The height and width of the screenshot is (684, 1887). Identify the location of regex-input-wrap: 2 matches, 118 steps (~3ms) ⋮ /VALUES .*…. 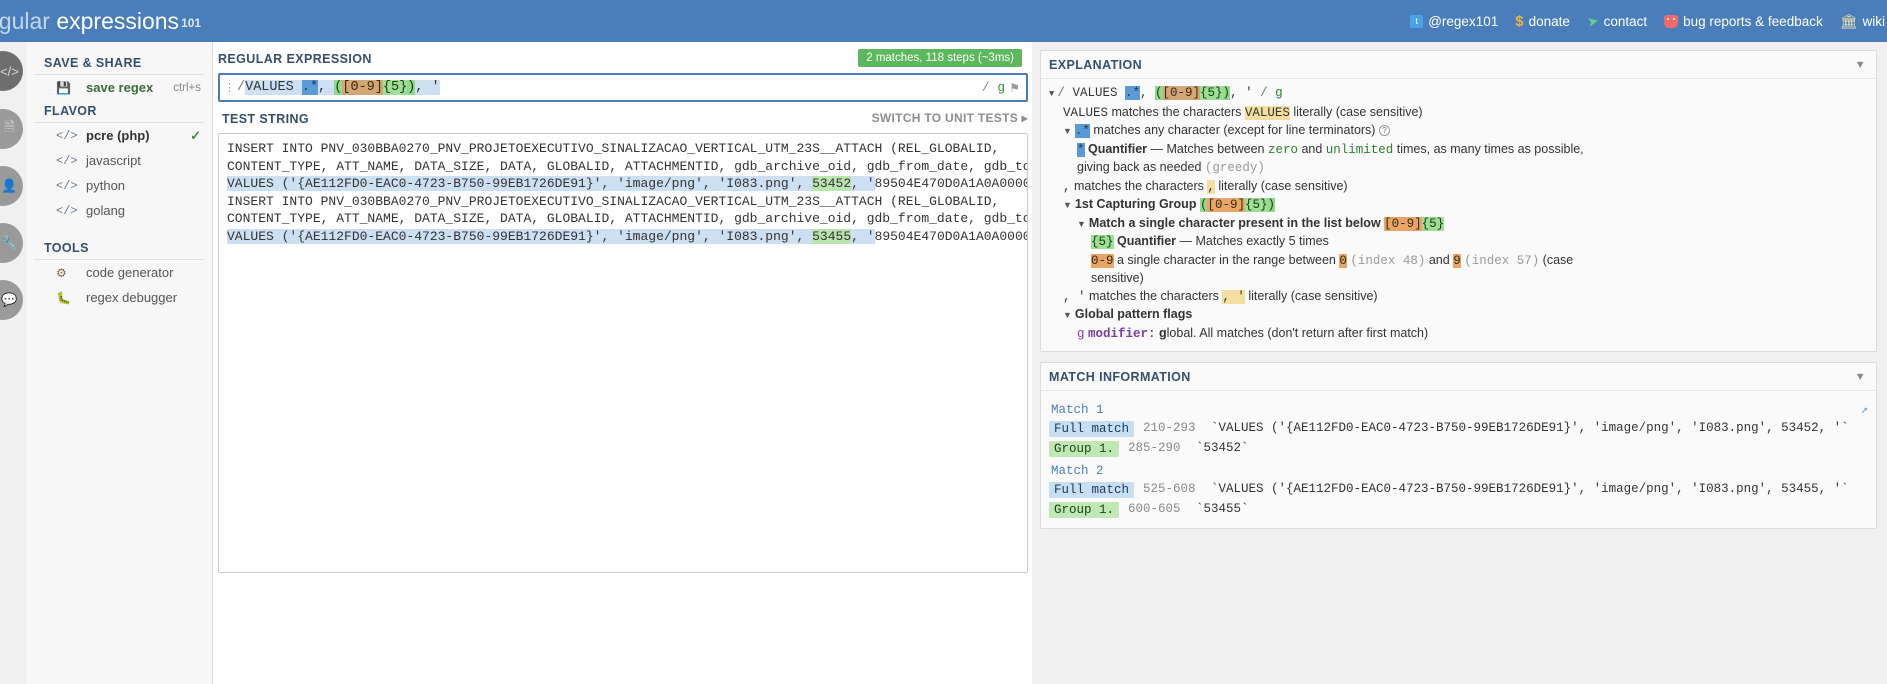
(623, 75).